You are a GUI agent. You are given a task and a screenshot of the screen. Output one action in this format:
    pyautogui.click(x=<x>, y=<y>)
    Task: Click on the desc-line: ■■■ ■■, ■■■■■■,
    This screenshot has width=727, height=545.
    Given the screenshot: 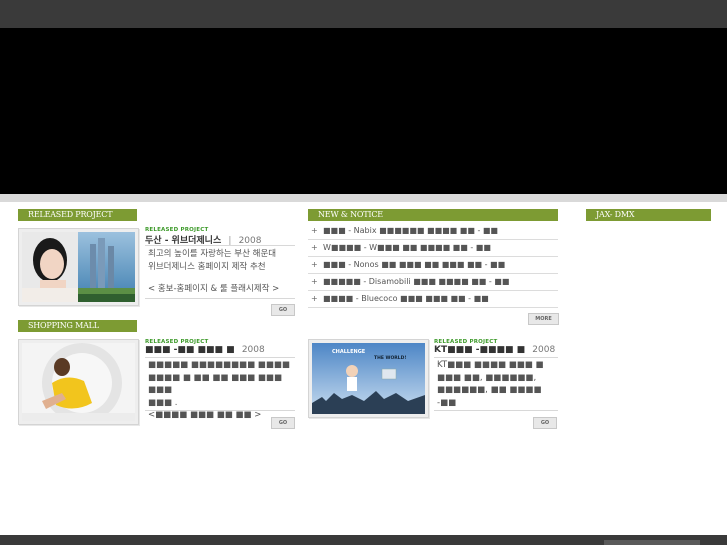 What is the action you would take?
    pyautogui.click(x=487, y=377)
    